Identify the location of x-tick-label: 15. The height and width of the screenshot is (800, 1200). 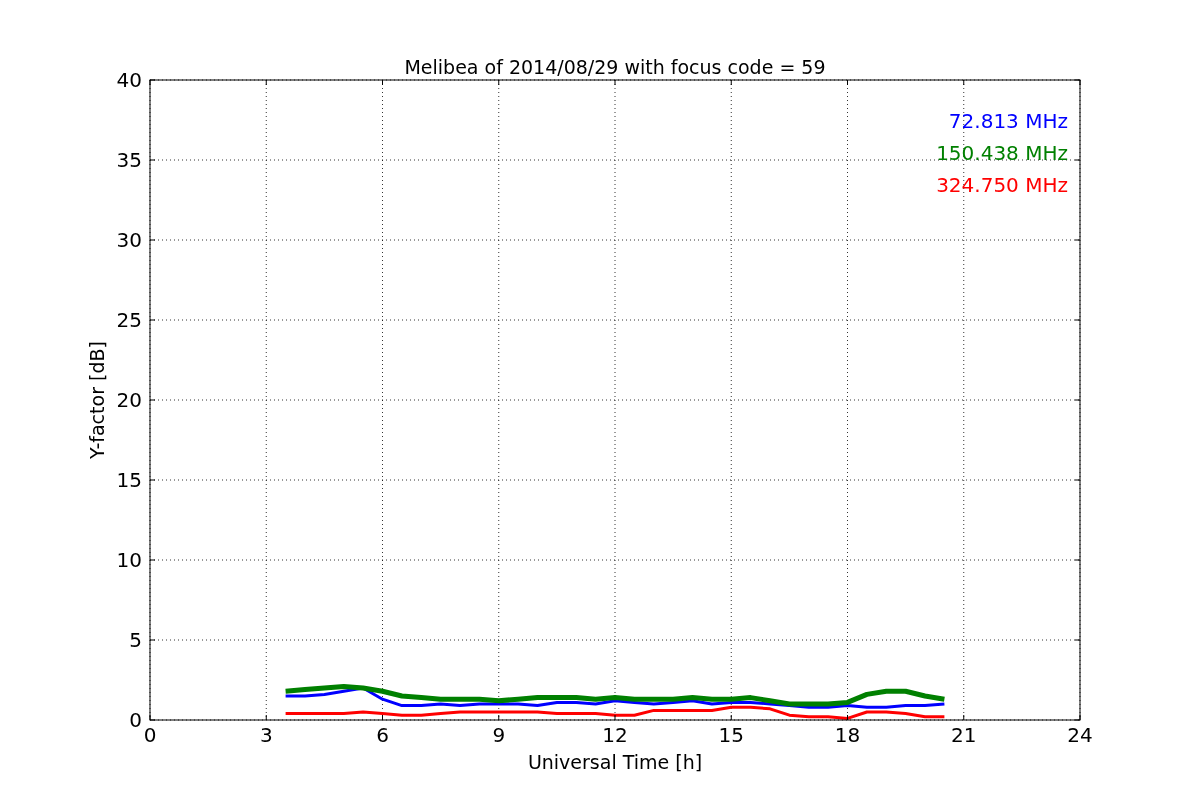
(731, 735).